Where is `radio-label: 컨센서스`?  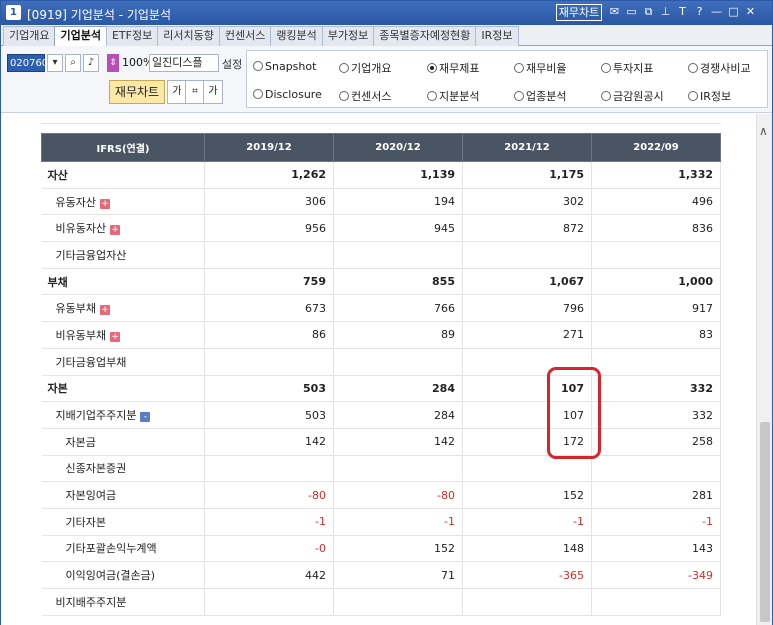
radio-label: 컨센서스 is located at coordinates (371, 96).